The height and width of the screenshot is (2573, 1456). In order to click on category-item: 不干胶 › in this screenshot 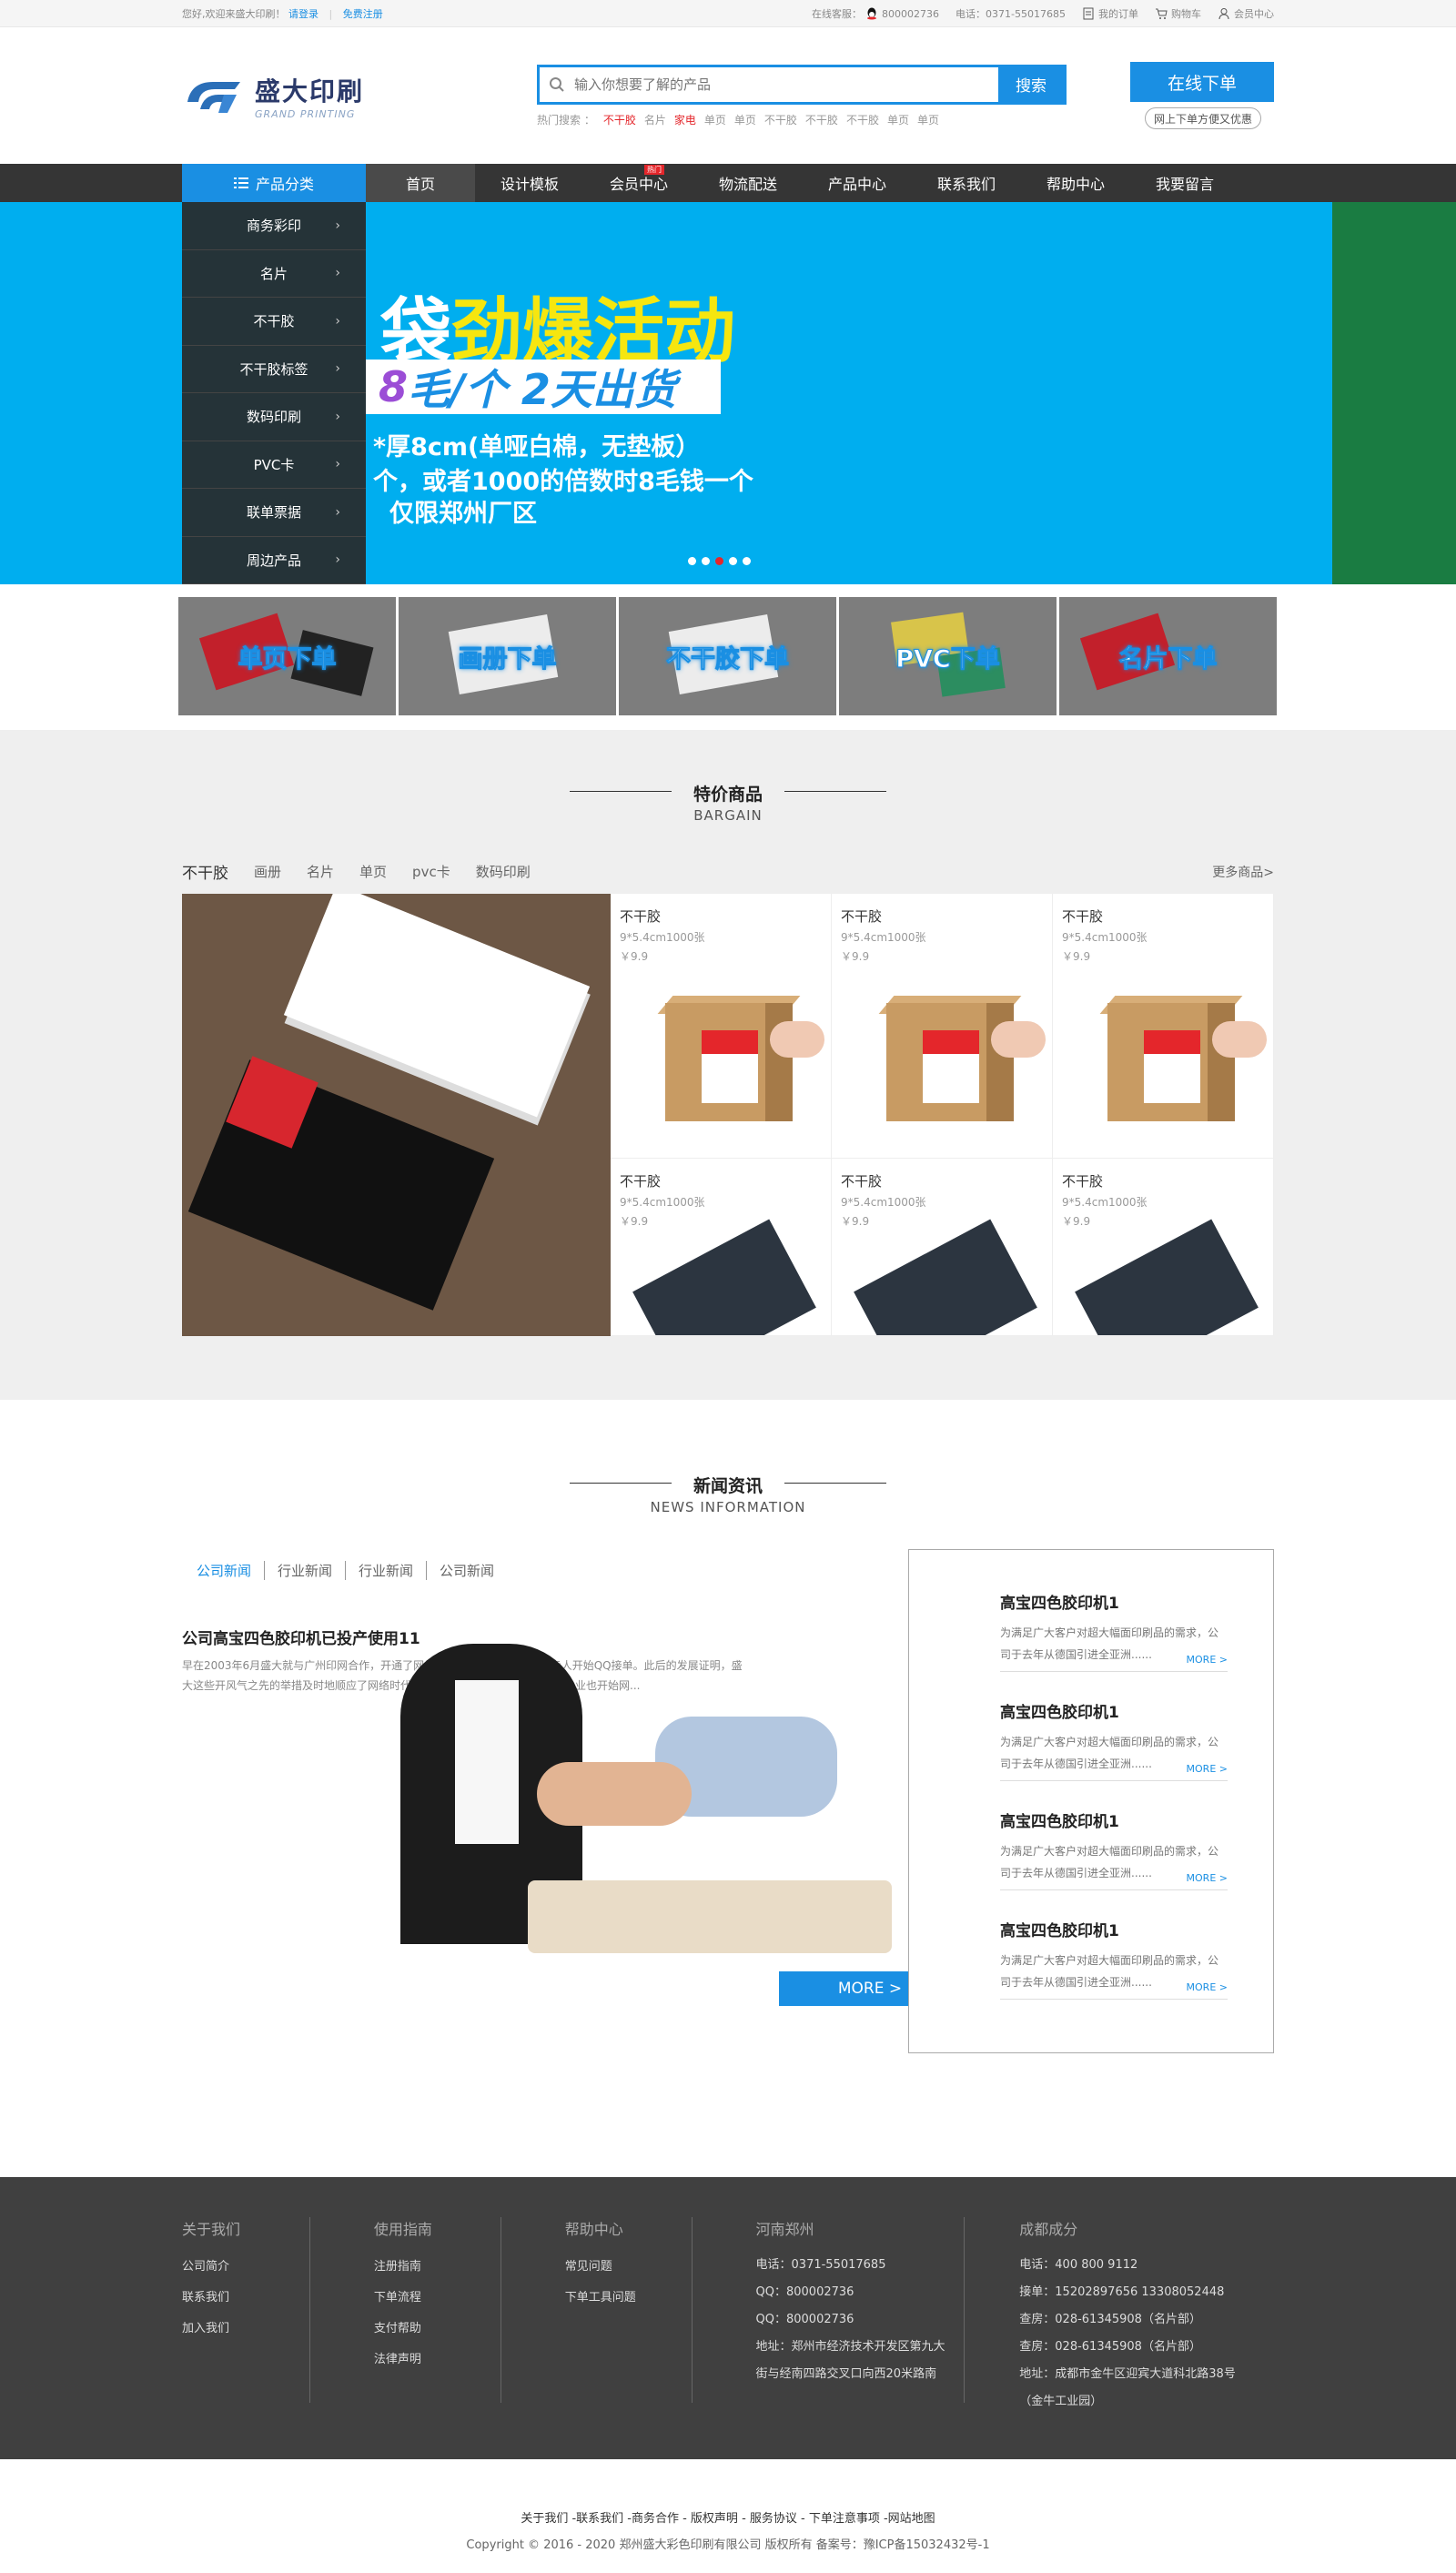, I will do `click(274, 322)`.